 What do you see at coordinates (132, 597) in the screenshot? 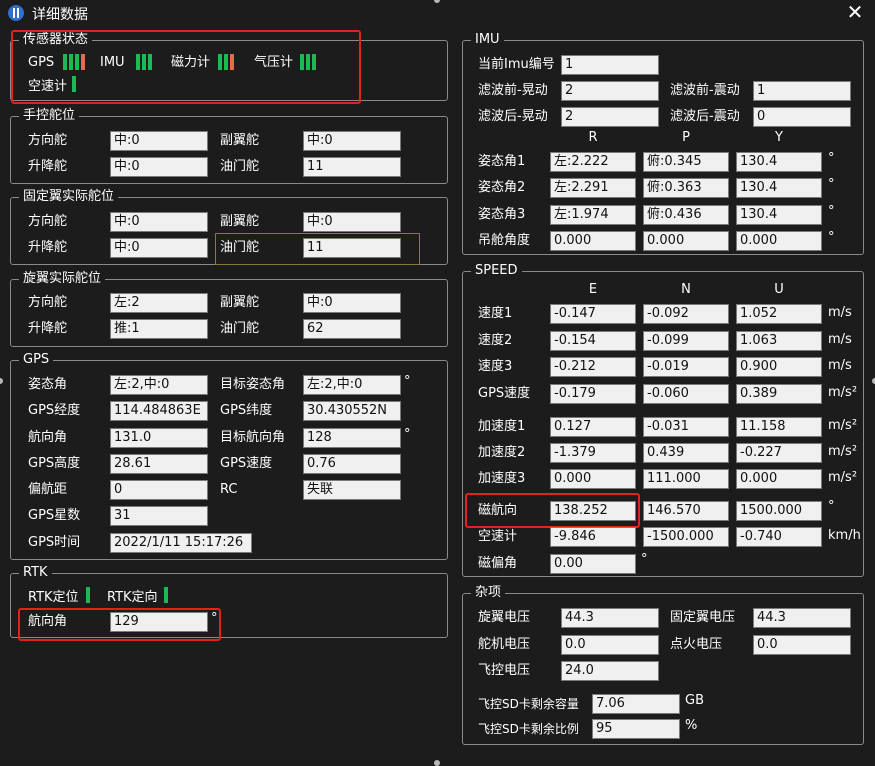
I see `rtk-direction-label: RTK定向` at bounding box center [132, 597].